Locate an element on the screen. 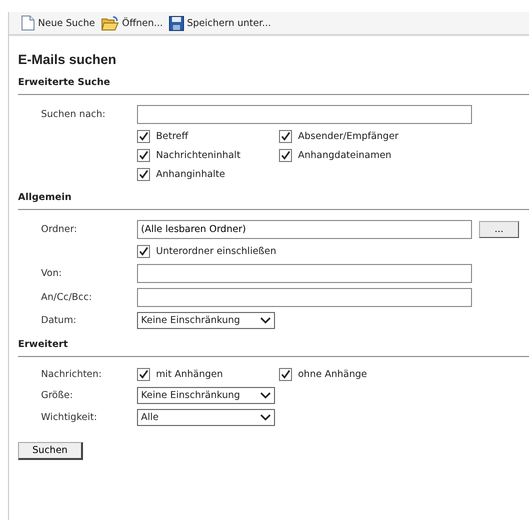  search-button: Suchen is located at coordinates (50, 451).